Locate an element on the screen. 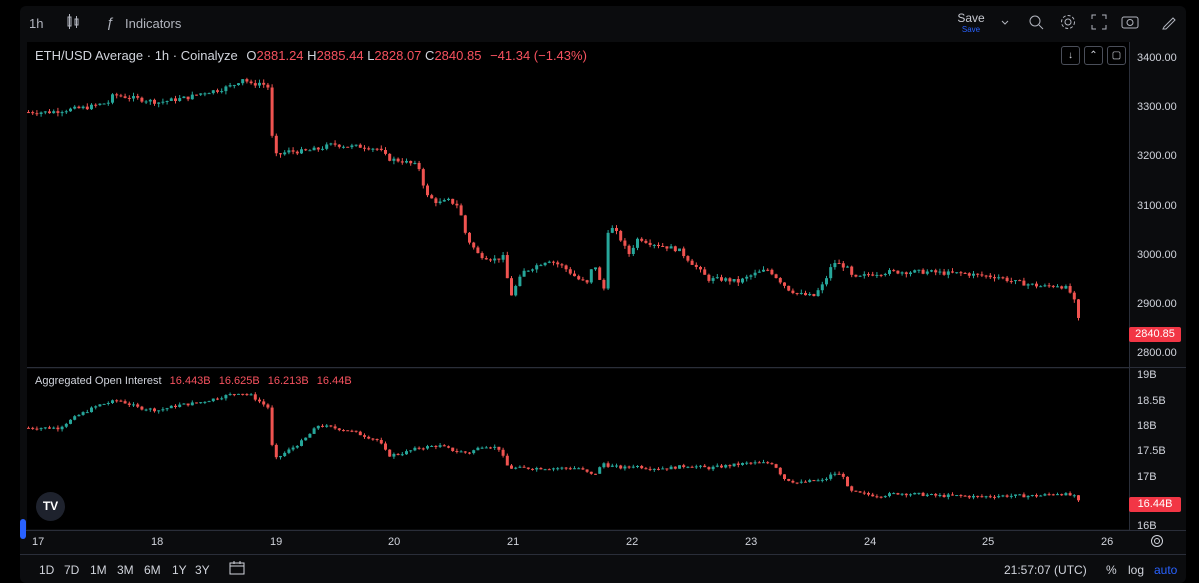 The image size is (1199, 583). high-value: 2885.44 is located at coordinates (340, 55).